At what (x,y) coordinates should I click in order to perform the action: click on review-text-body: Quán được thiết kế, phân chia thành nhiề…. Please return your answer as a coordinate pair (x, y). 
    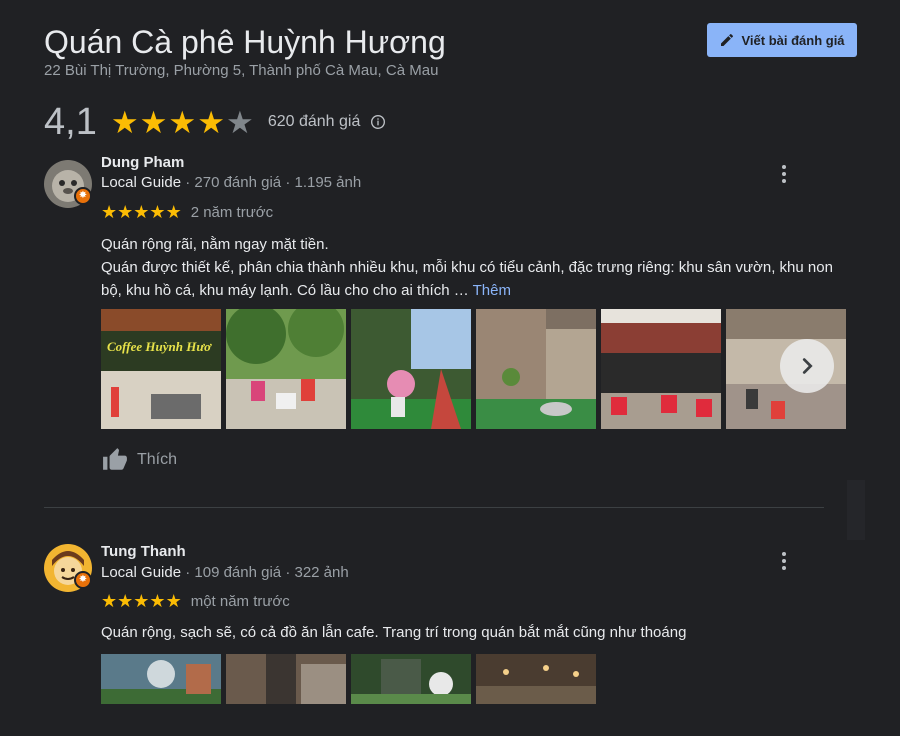
    Looking at the image, I should click on (467, 279).